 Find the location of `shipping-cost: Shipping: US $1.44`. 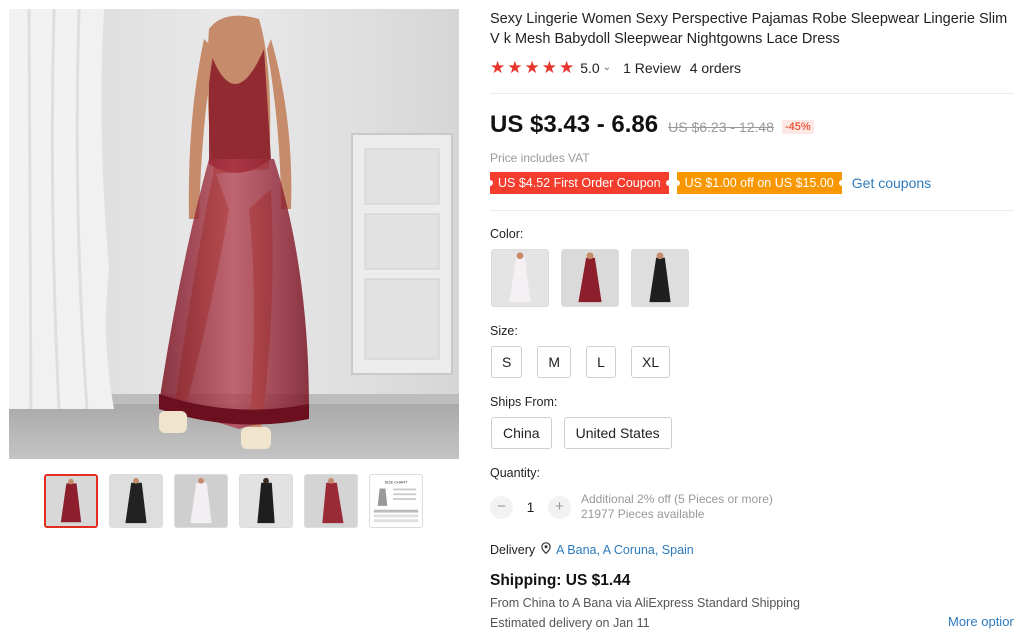

shipping-cost: Shipping: US $1.44 is located at coordinates (560, 580).